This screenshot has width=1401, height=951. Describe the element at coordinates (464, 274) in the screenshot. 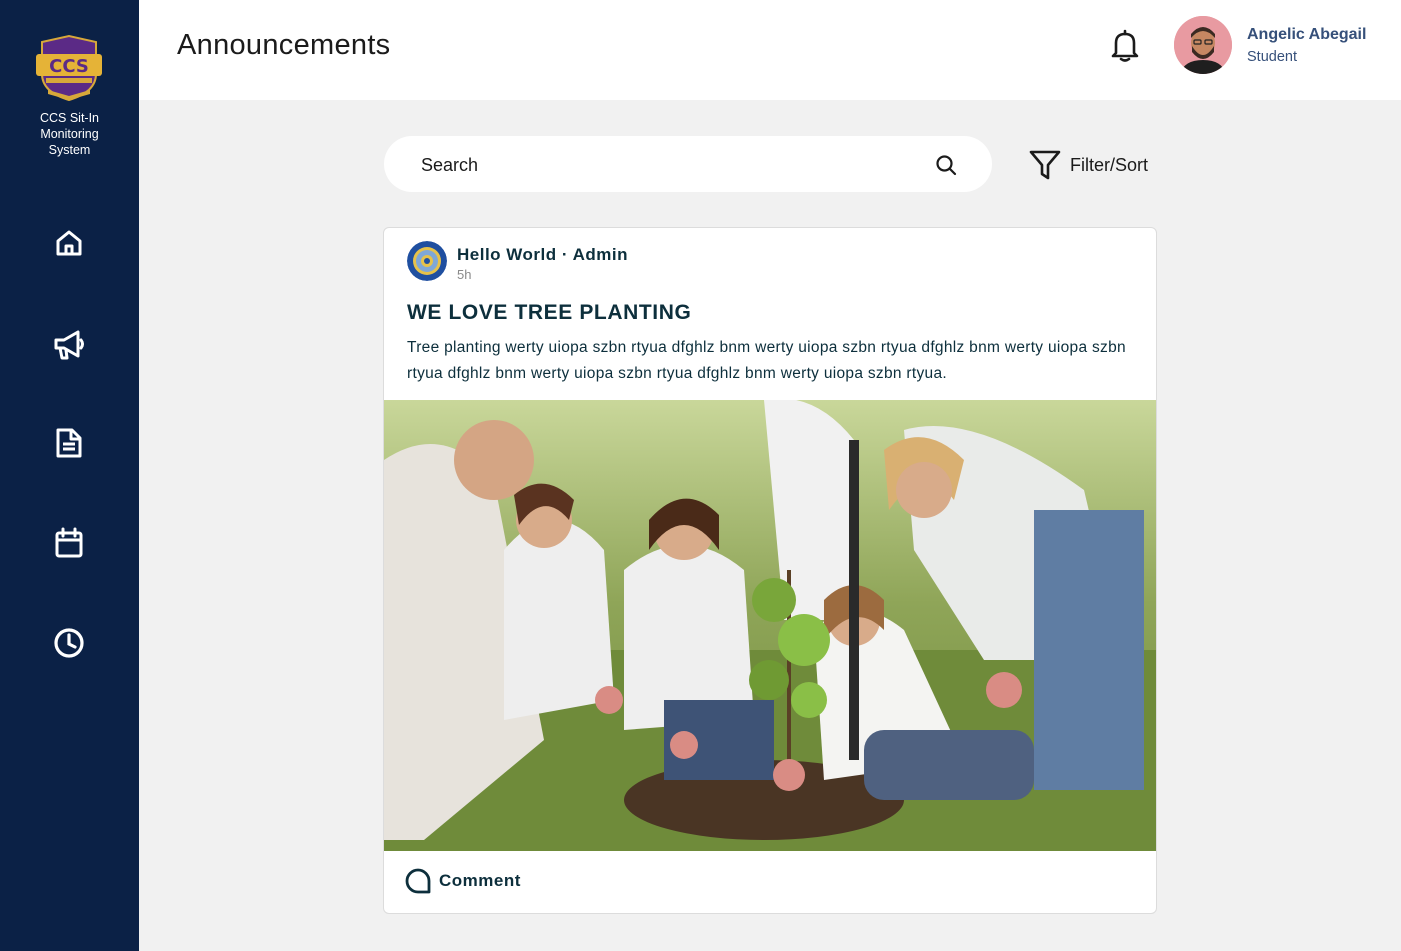

I see `post-timestamp: 5h` at that location.